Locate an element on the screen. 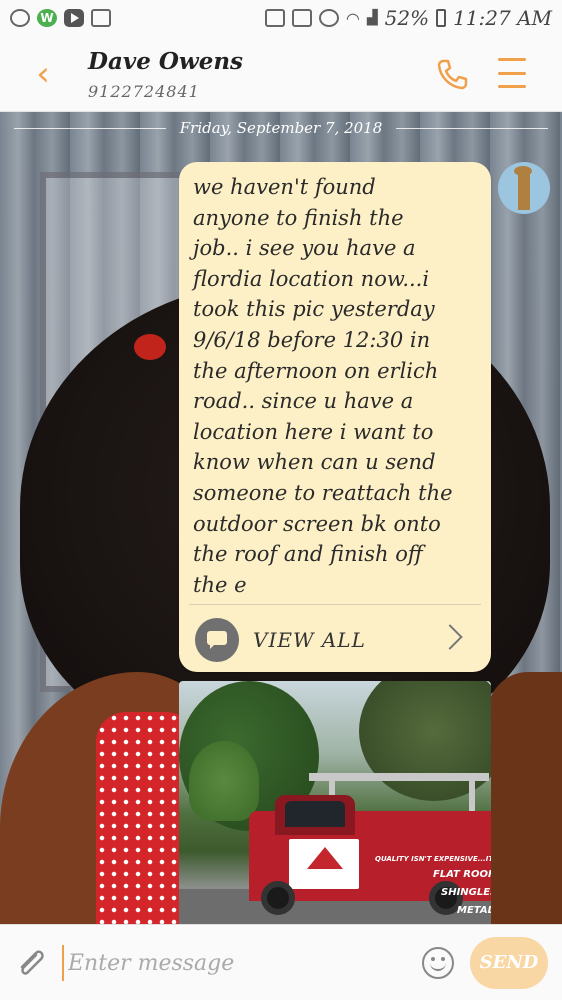 Image resolution: width=562 pixels, height=1000 pixels. back-button: ‹ is located at coordinates (43, 74).